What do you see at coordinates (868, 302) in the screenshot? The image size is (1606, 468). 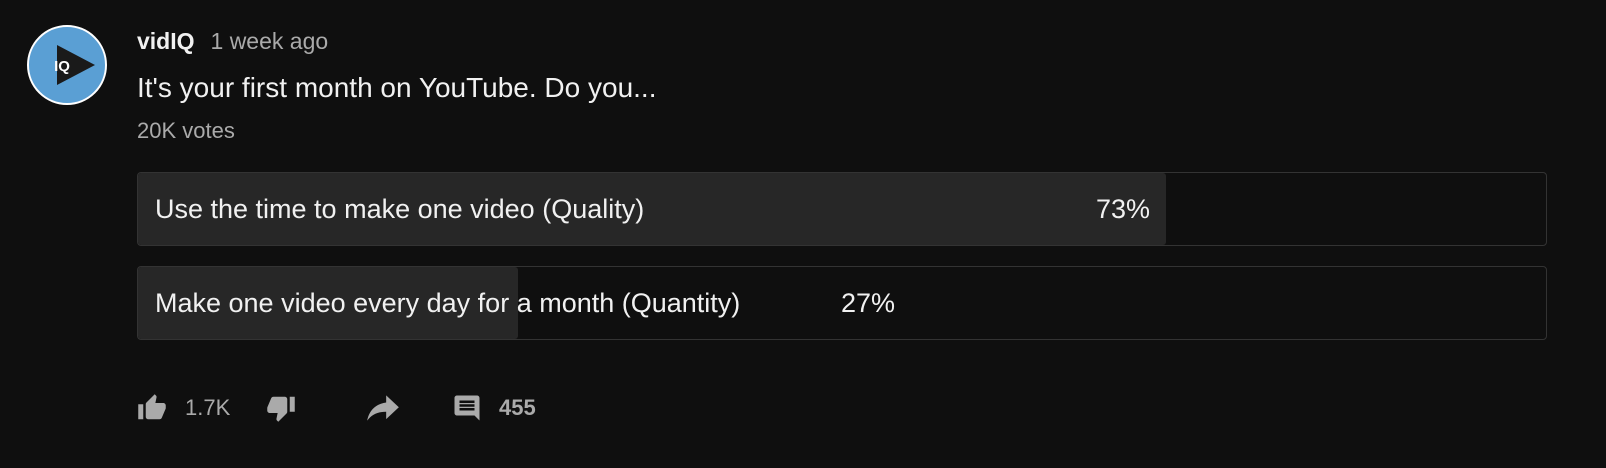 I see `poll-option-percent: 27%` at bounding box center [868, 302].